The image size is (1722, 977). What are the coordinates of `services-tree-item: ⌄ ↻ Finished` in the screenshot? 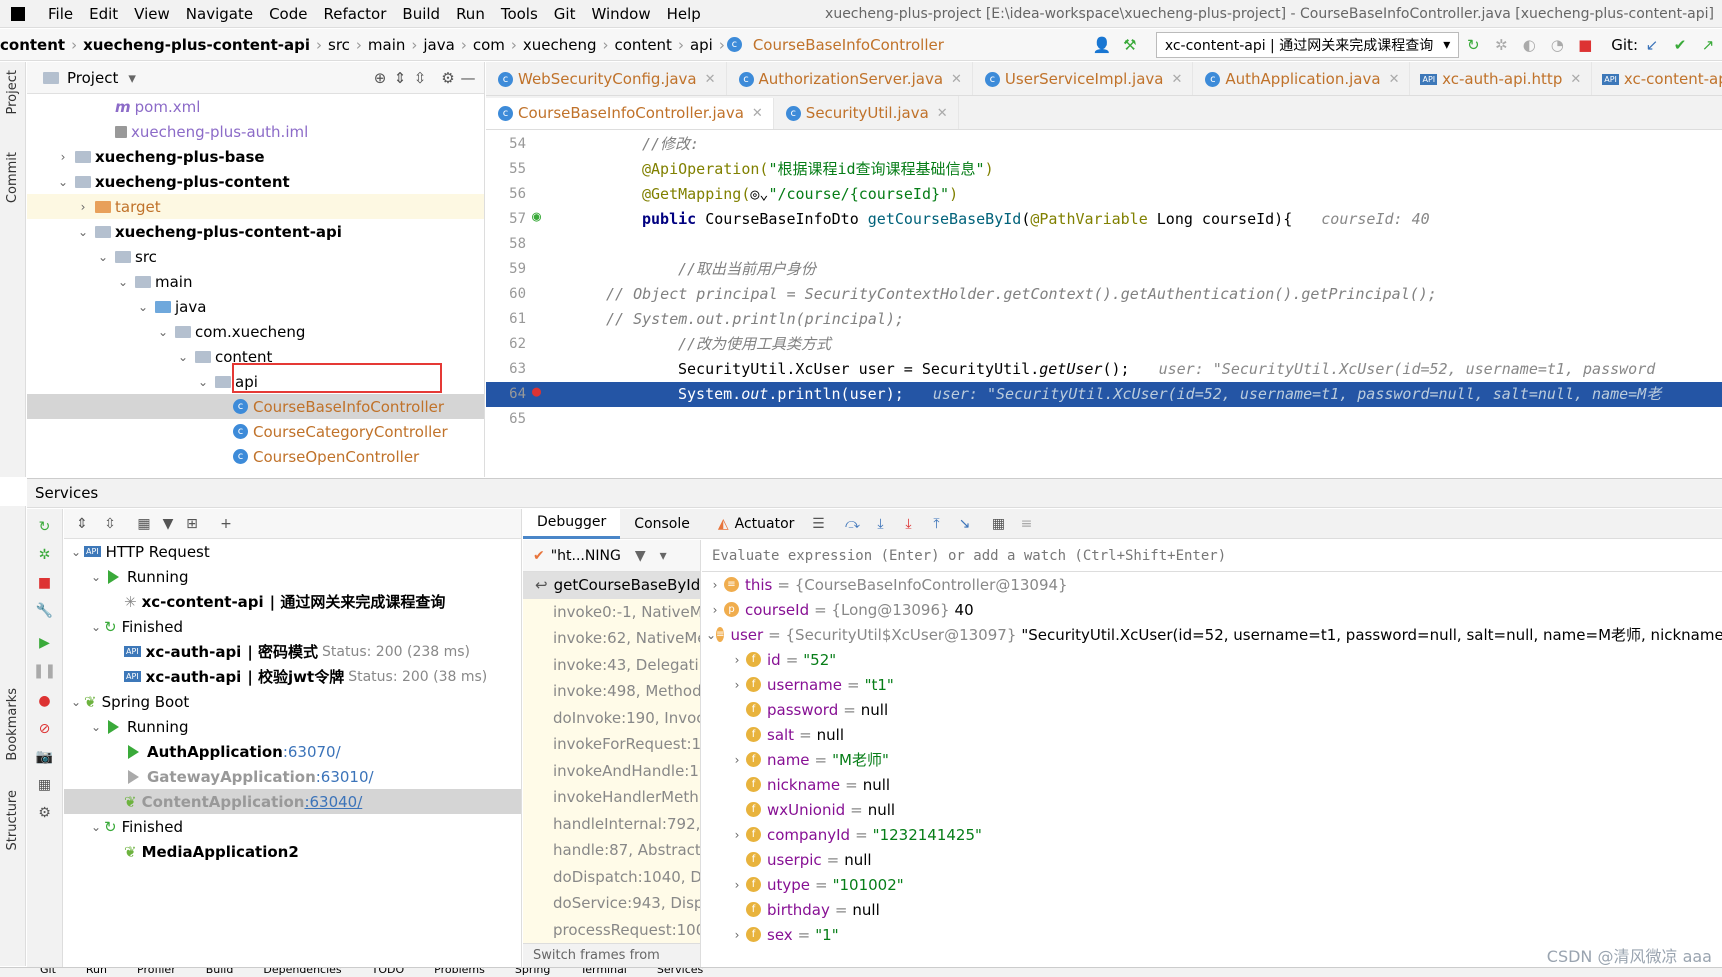 It's located at (292, 626).